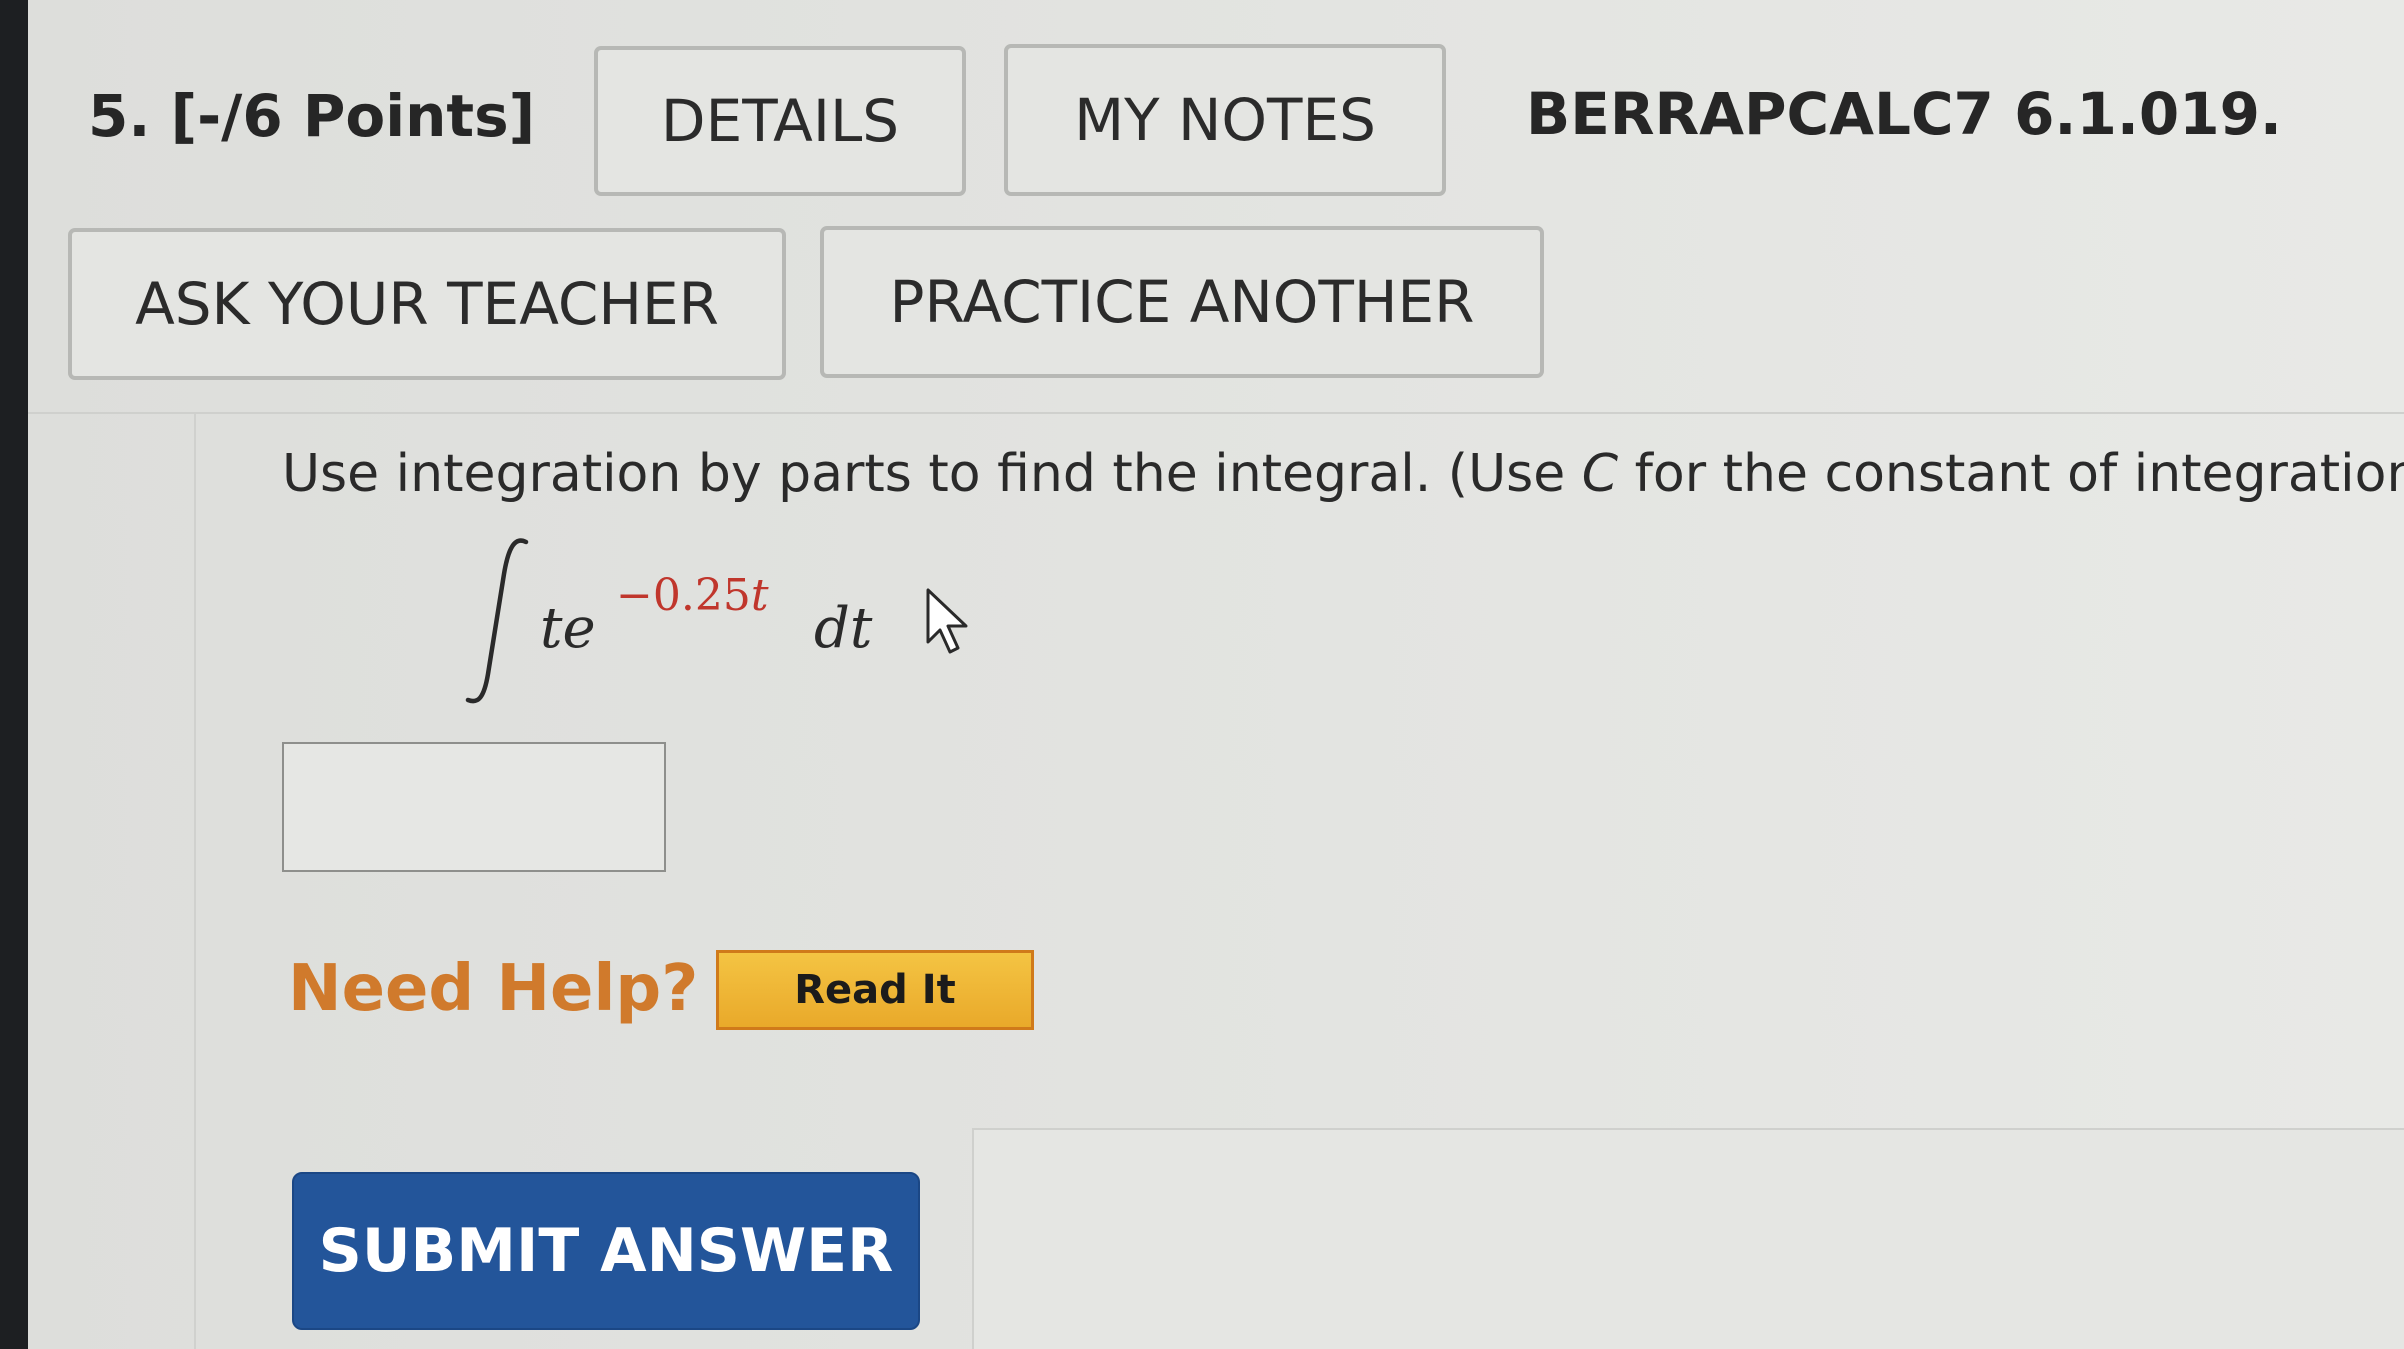 This screenshot has width=2404, height=1349. I want to click on my-notes-button: MY NOTES, so click(1225, 120).